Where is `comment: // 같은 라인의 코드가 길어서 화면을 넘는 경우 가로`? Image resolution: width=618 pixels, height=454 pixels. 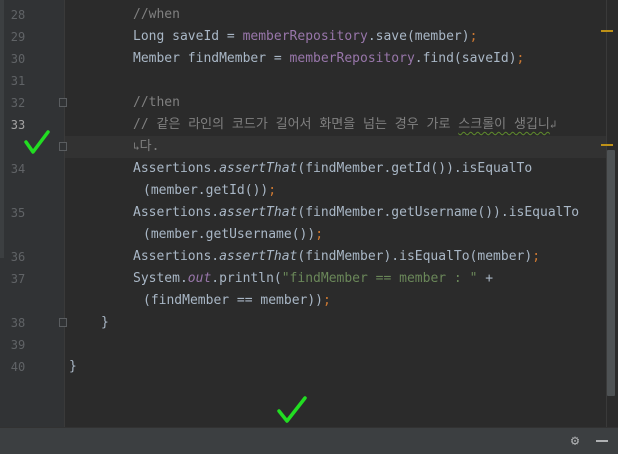 comment: // 같은 라인의 코드가 길어서 화면을 넘는 경우 가로 is located at coordinates (296, 124).